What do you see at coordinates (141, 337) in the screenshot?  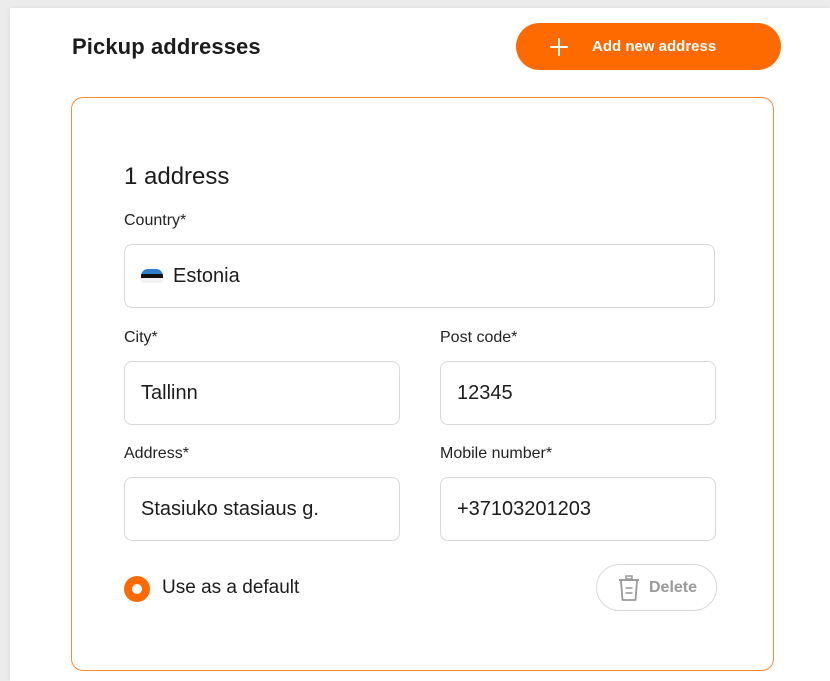 I see `city-label: City*` at bounding box center [141, 337].